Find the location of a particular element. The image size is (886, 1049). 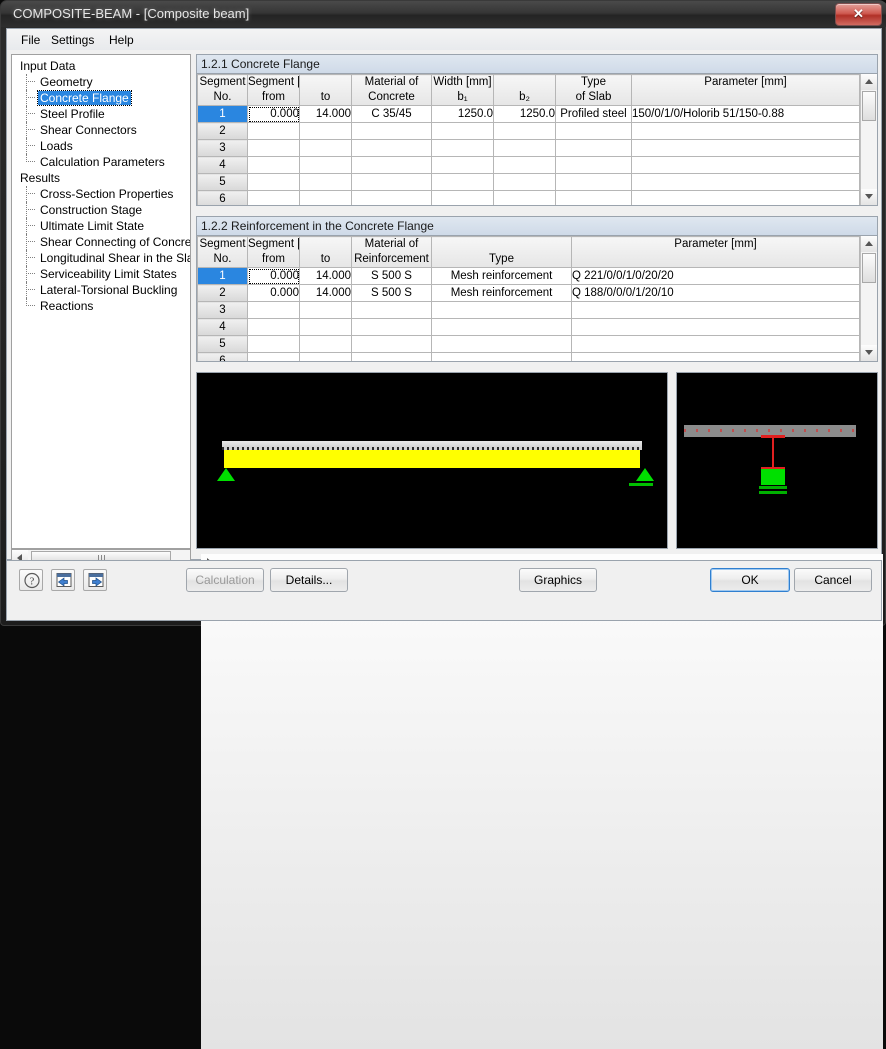

scrollbar-thumb is located at coordinates (869, 268).